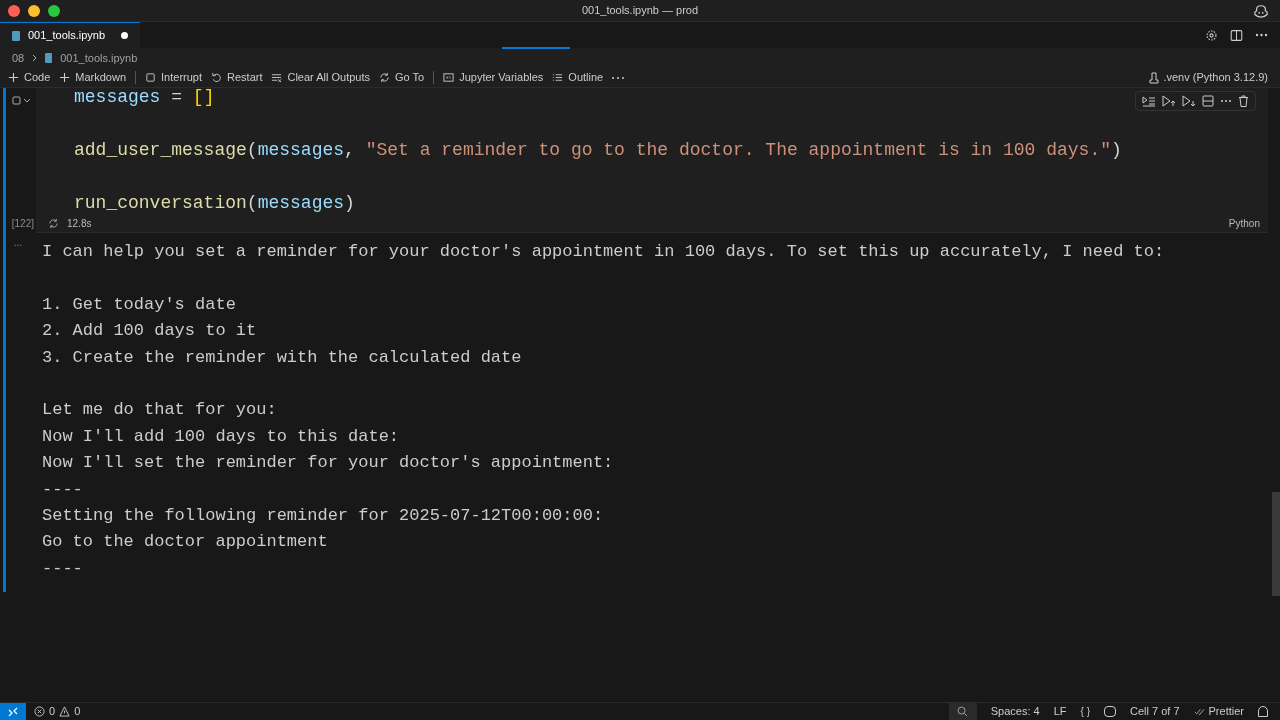 The height and width of the screenshot is (720, 1280). I want to click on stop-icon, so click(151, 77).